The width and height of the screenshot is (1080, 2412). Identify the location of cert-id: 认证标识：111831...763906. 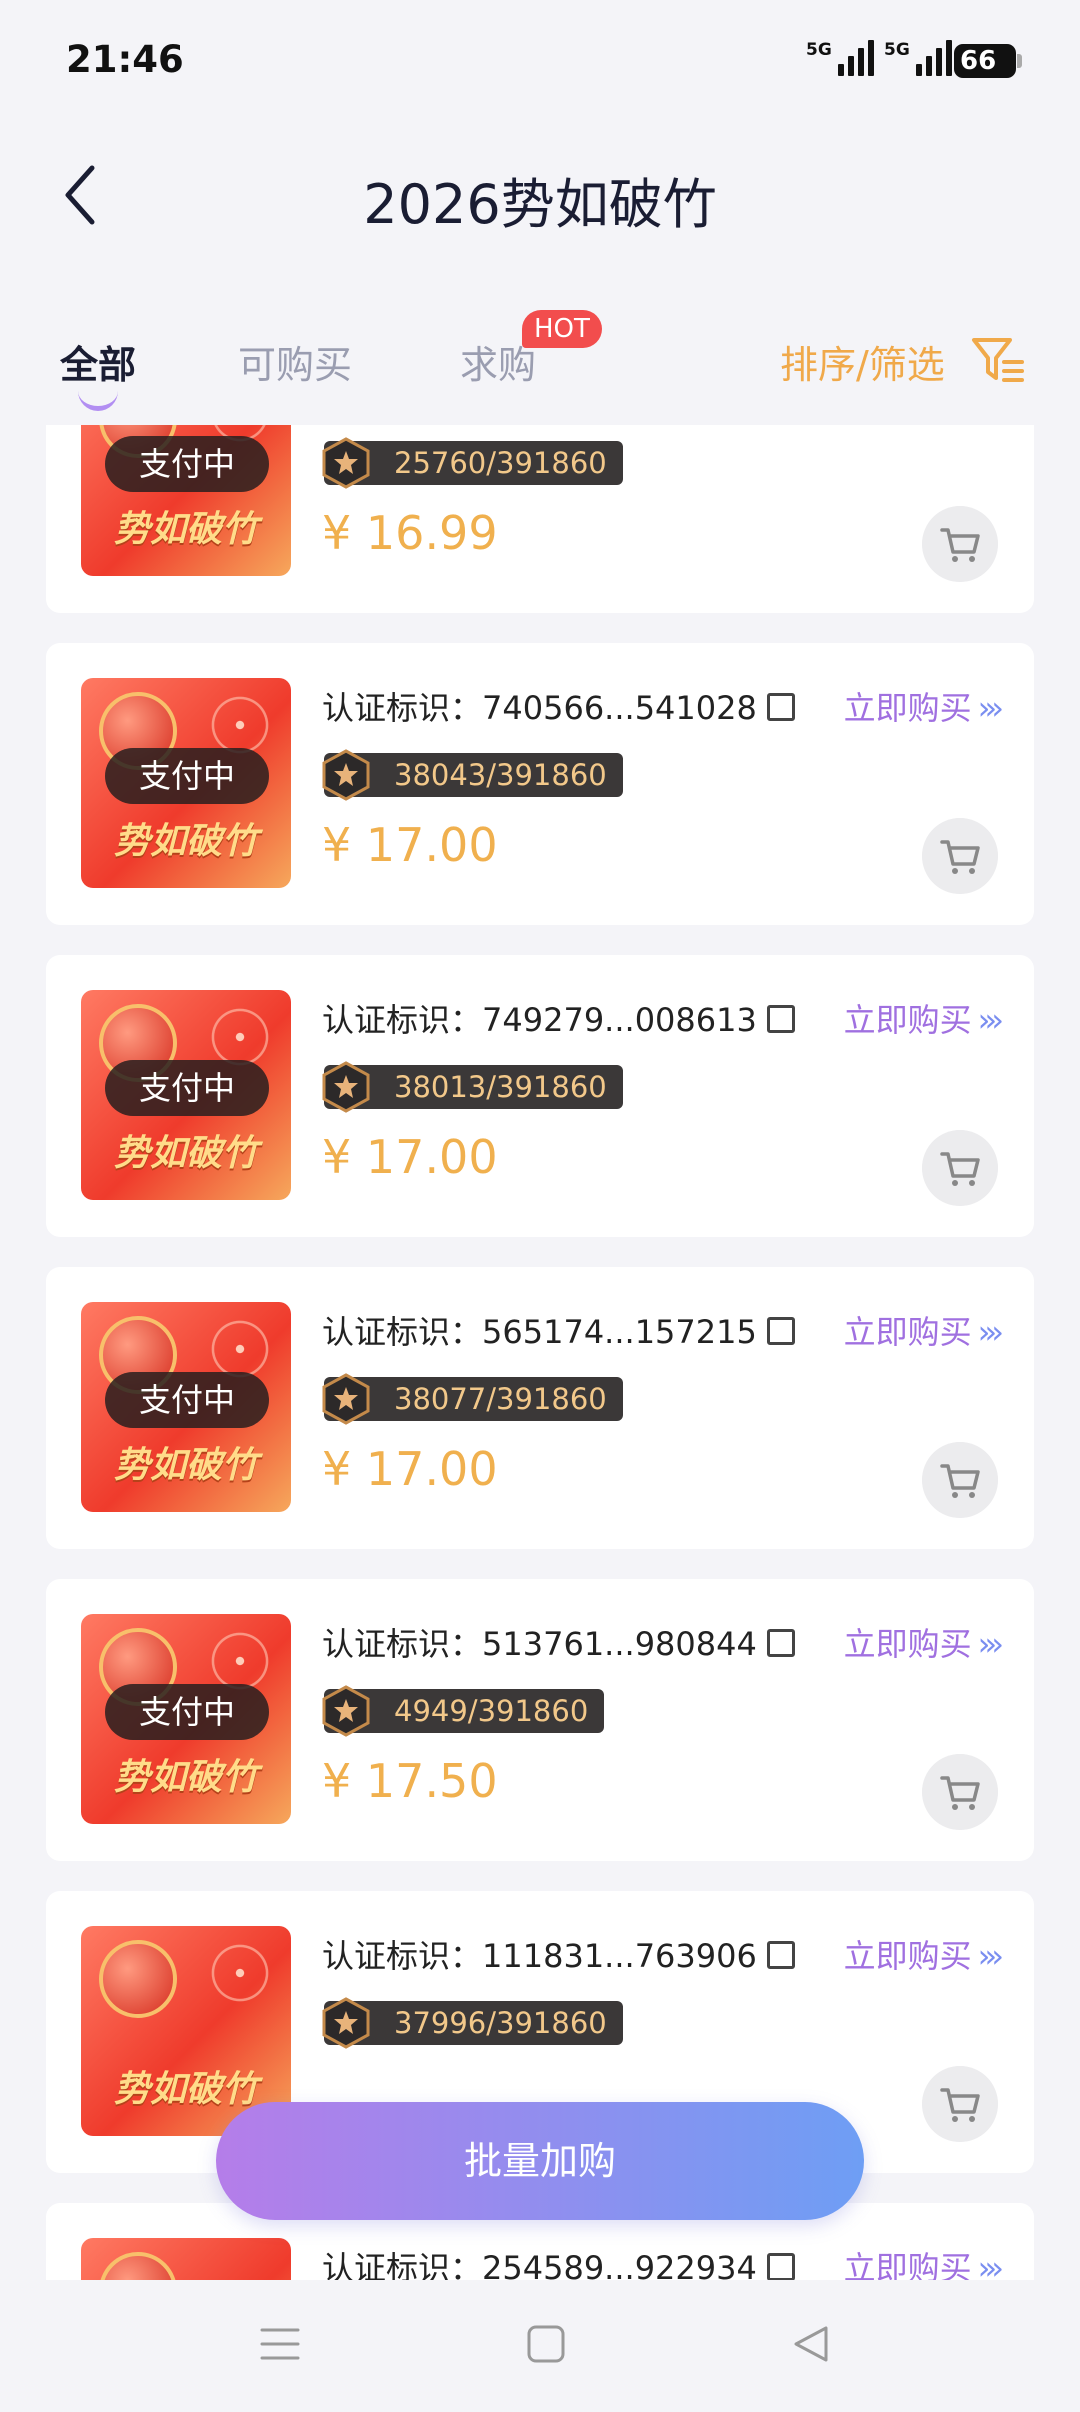
(558, 1954).